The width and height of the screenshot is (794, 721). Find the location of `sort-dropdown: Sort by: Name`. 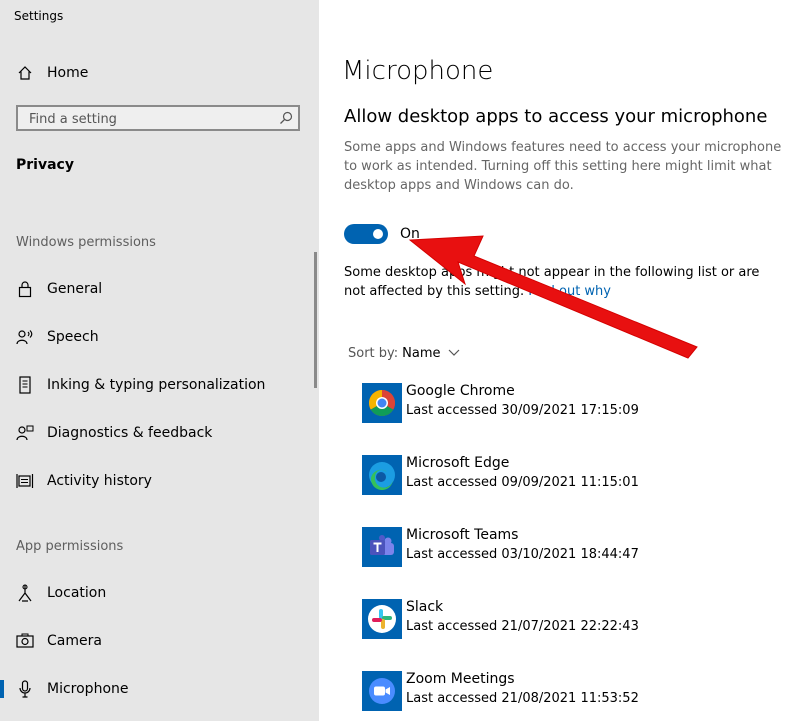

sort-dropdown: Sort by: Name is located at coordinates (404, 353).